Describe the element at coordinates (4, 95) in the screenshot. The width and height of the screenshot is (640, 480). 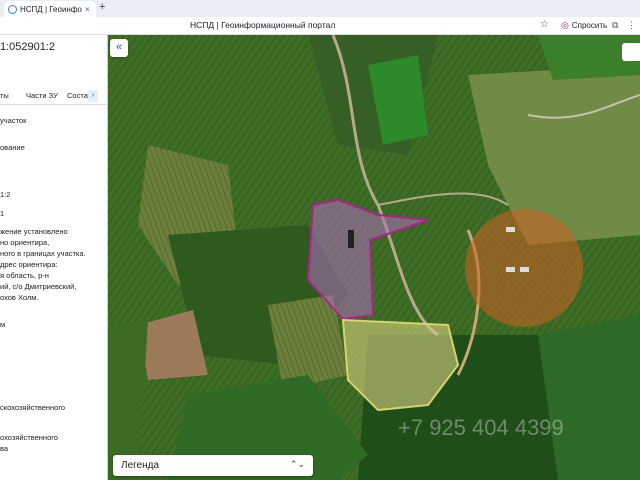
I see `tab-characteristics: ты` at that location.